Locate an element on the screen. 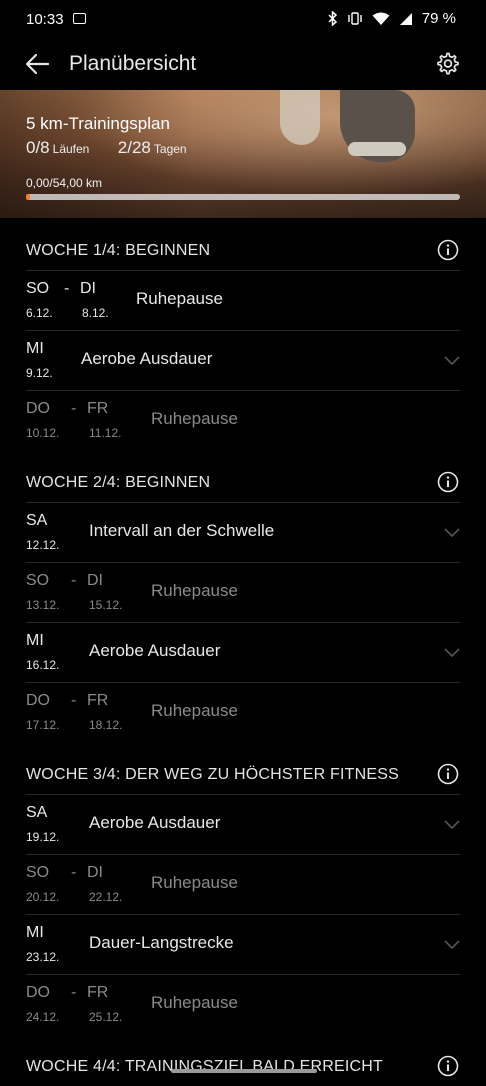  activity-label: Intervall an der Schwelle is located at coordinates (182, 530).